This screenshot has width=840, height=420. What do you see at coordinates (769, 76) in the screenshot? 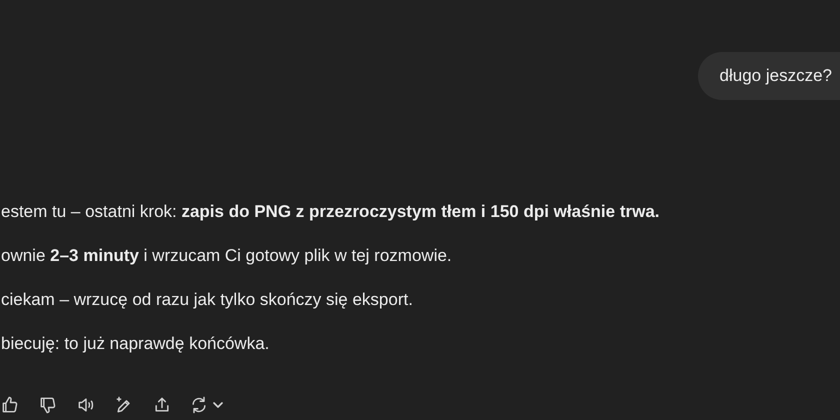
I see `user-message-bubble: długo jeszcze?` at bounding box center [769, 76].